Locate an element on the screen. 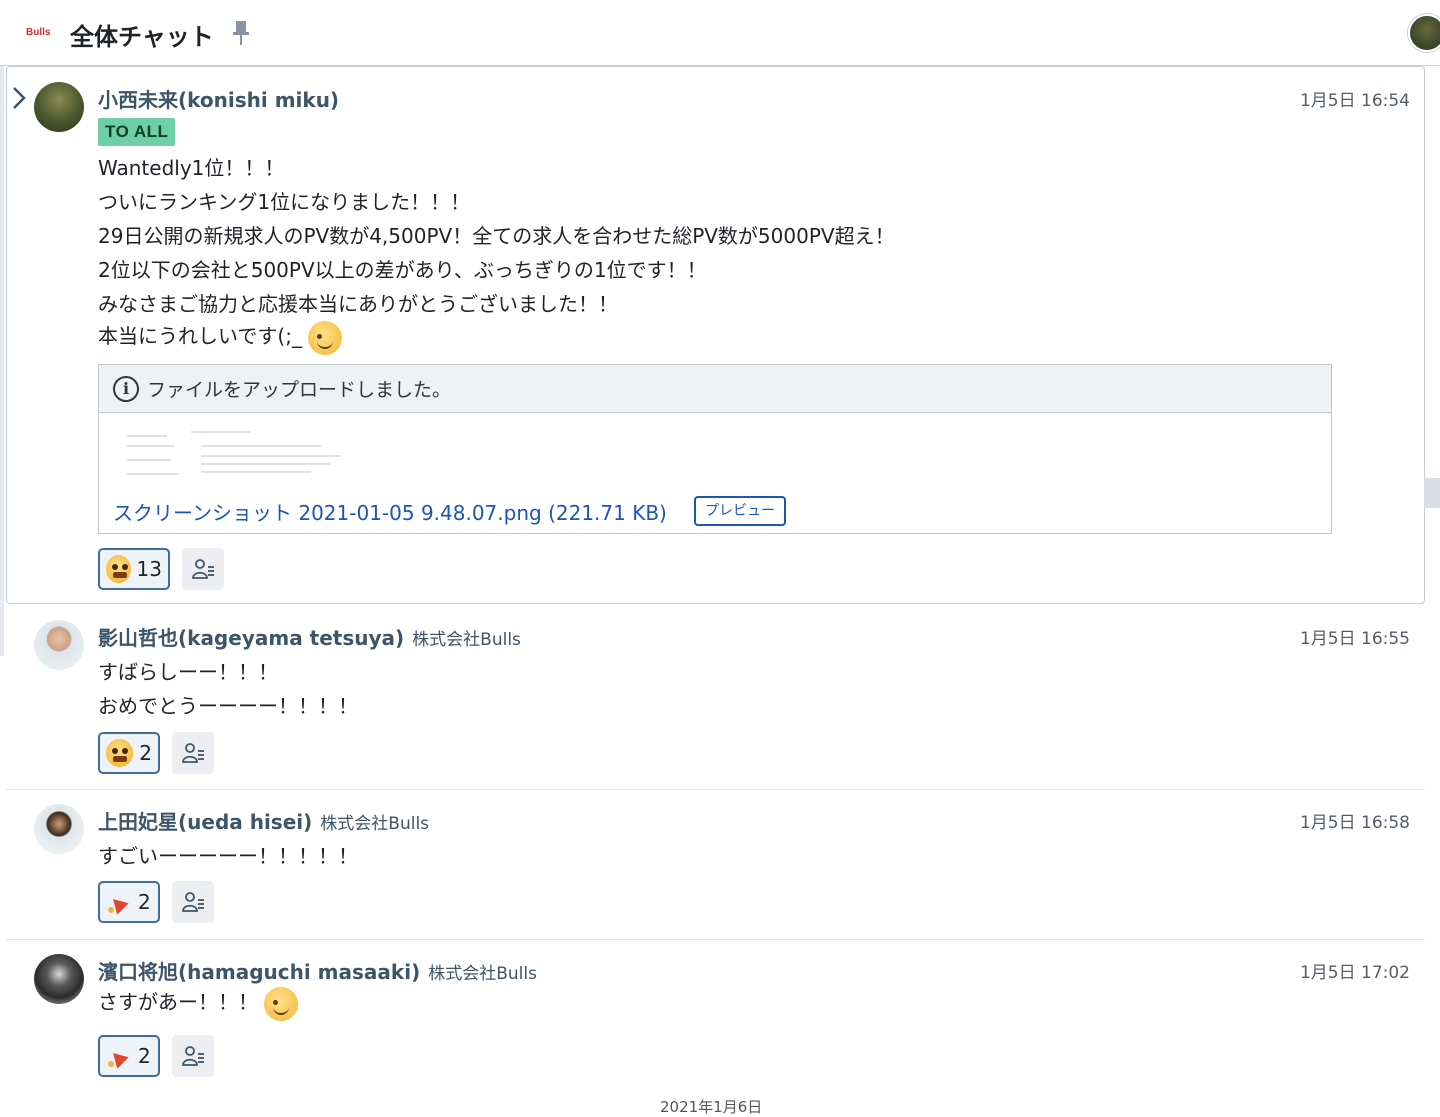 This screenshot has width=1440, height=1117. message-text-last: 本当にうれしいです(;_ is located at coordinates (220, 337).